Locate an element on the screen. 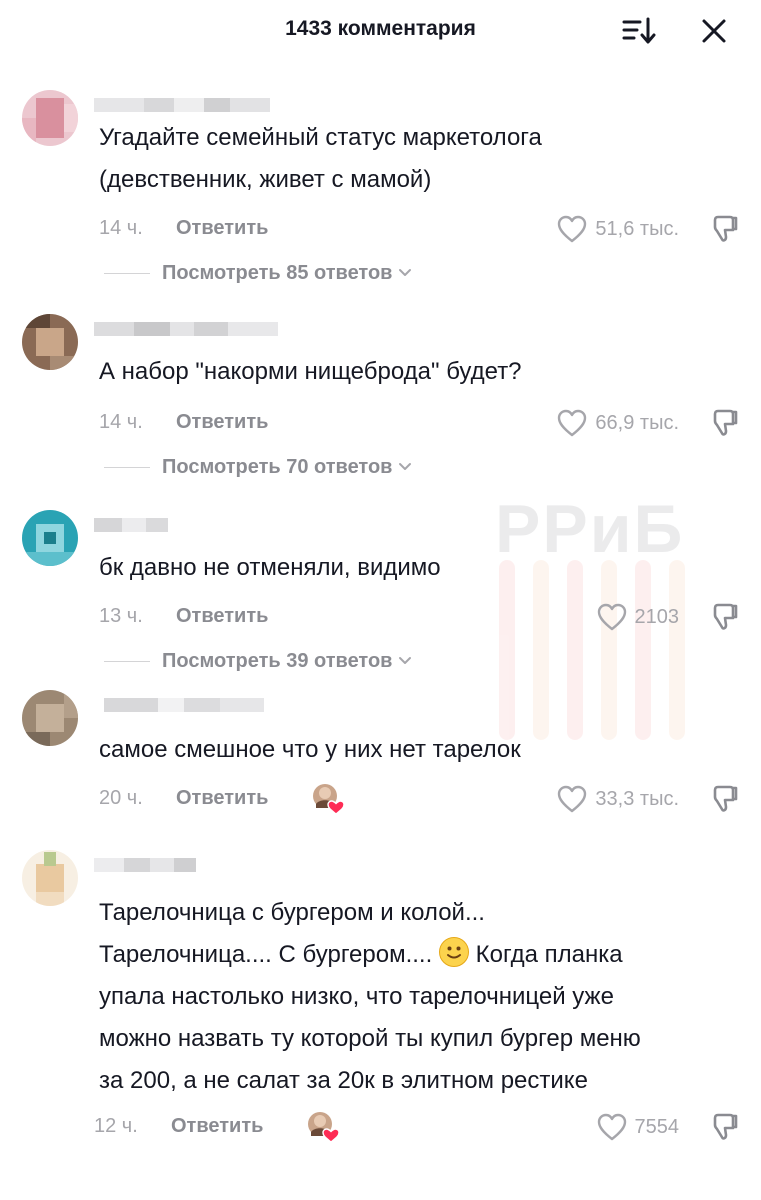 Image resolution: width=761 pixels, height=1200 pixels. like-button: 51,6 тыс. is located at coordinates (618, 229).